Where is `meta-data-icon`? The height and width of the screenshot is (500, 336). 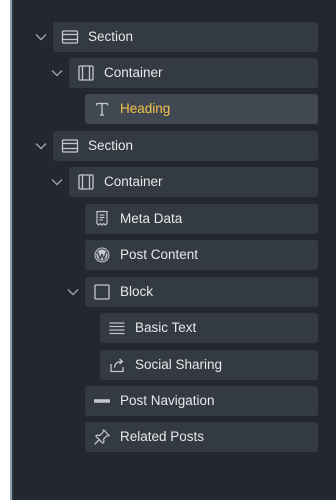
meta-data-icon is located at coordinates (102, 218).